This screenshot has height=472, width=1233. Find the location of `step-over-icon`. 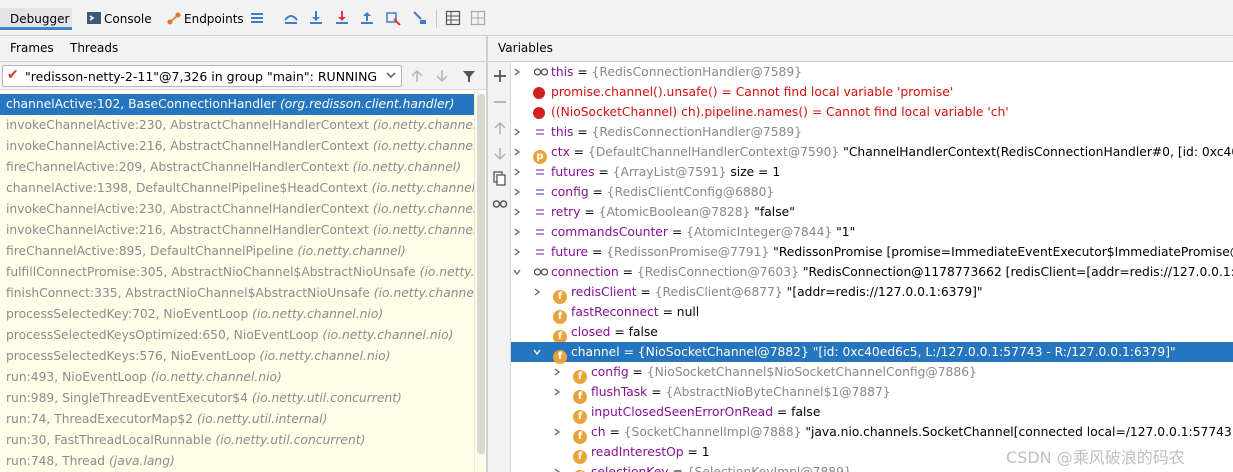

step-over-icon is located at coordinates (316, 18).